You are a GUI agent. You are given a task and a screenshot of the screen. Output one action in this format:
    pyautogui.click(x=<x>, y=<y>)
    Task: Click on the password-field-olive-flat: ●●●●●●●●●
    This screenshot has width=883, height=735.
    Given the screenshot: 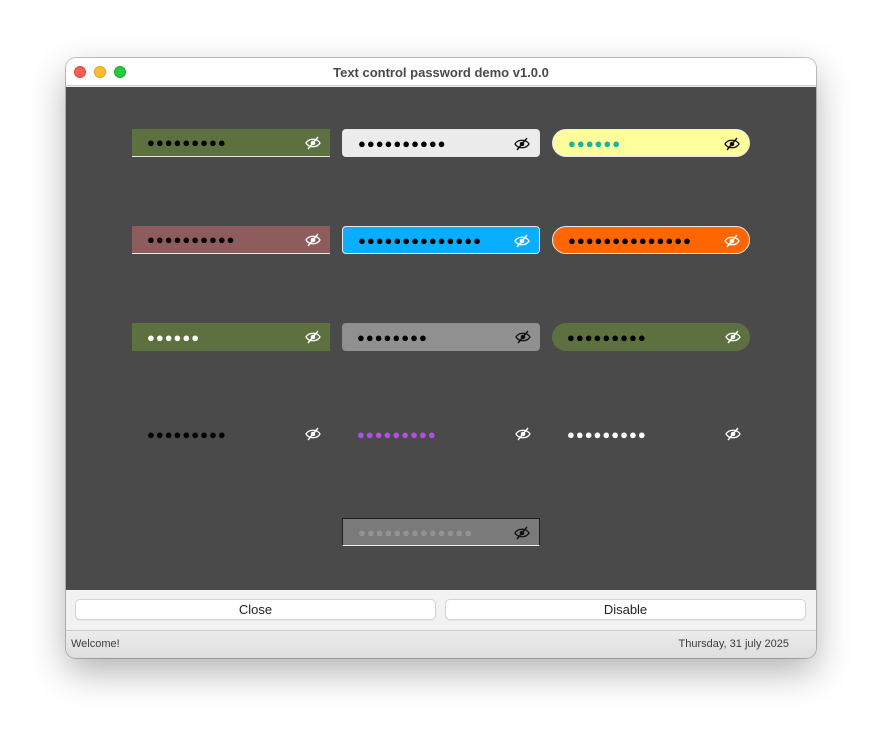 What is the action you would take?
    pyautogui.click(x=231, y=143)
    